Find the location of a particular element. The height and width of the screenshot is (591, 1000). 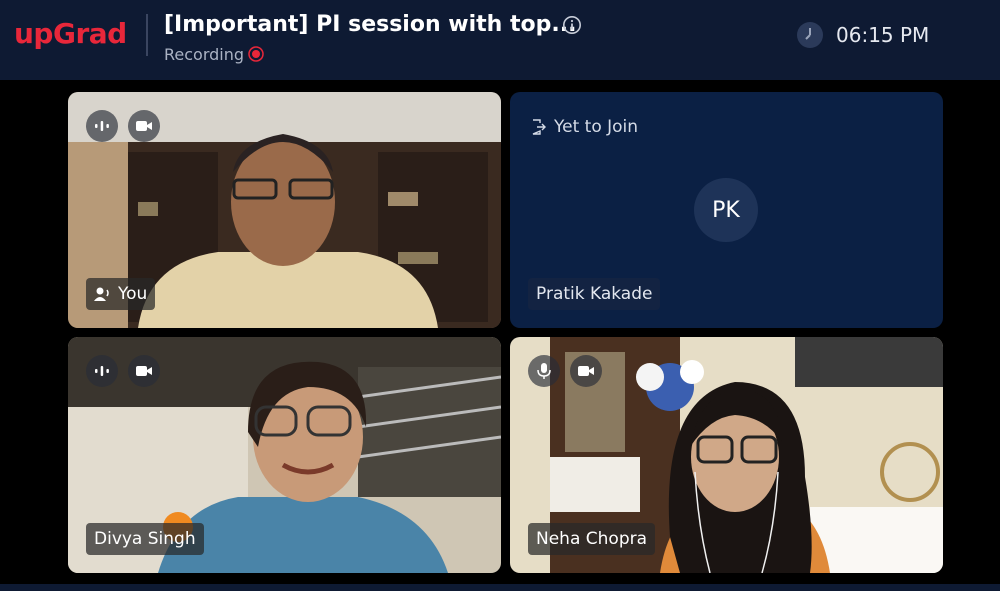

avatar: PK is located at coordinates (726, 210).